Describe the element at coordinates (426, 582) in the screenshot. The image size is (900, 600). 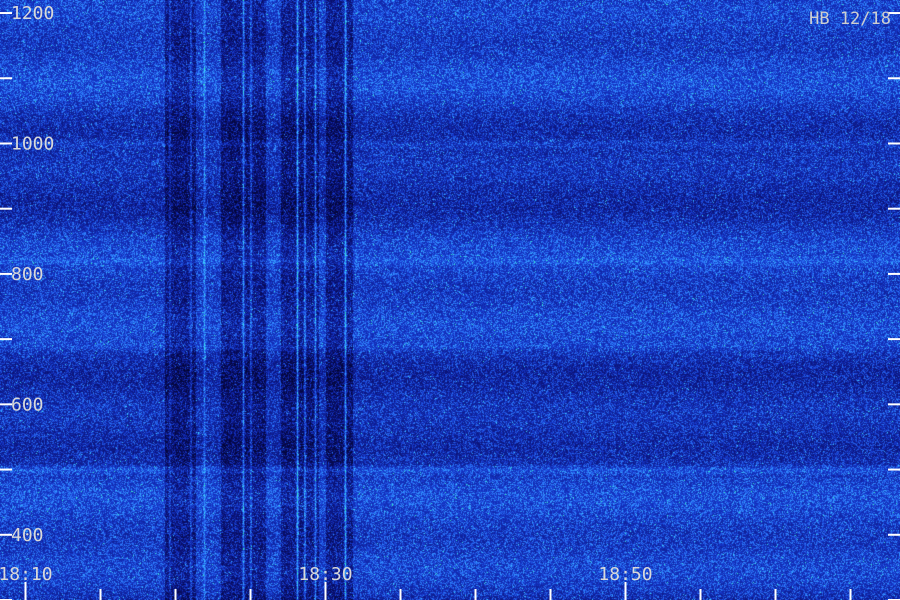
I see `x-axis-ticks: 18:10 18:30 18:50` at that location.